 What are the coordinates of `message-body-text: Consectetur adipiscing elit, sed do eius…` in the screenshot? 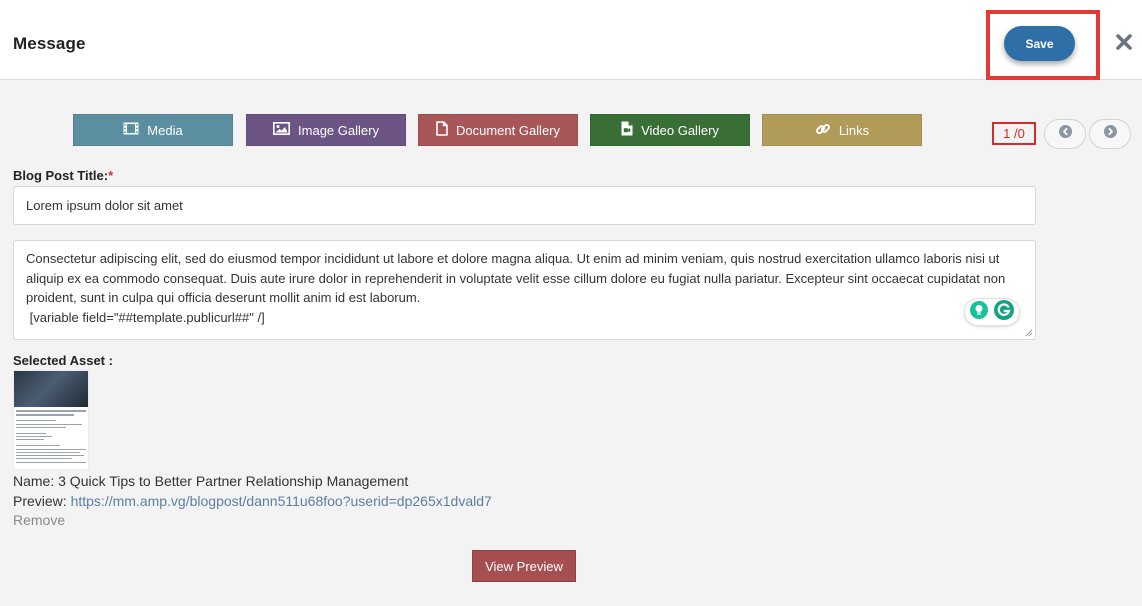 It's located at (517, 278).